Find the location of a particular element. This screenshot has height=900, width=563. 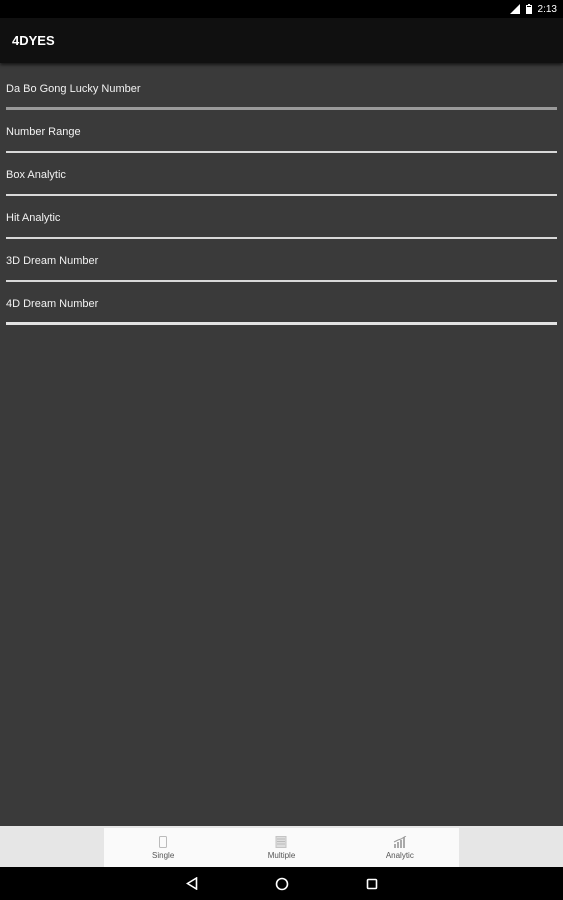

single-icon is located at coordinates (163, 841).